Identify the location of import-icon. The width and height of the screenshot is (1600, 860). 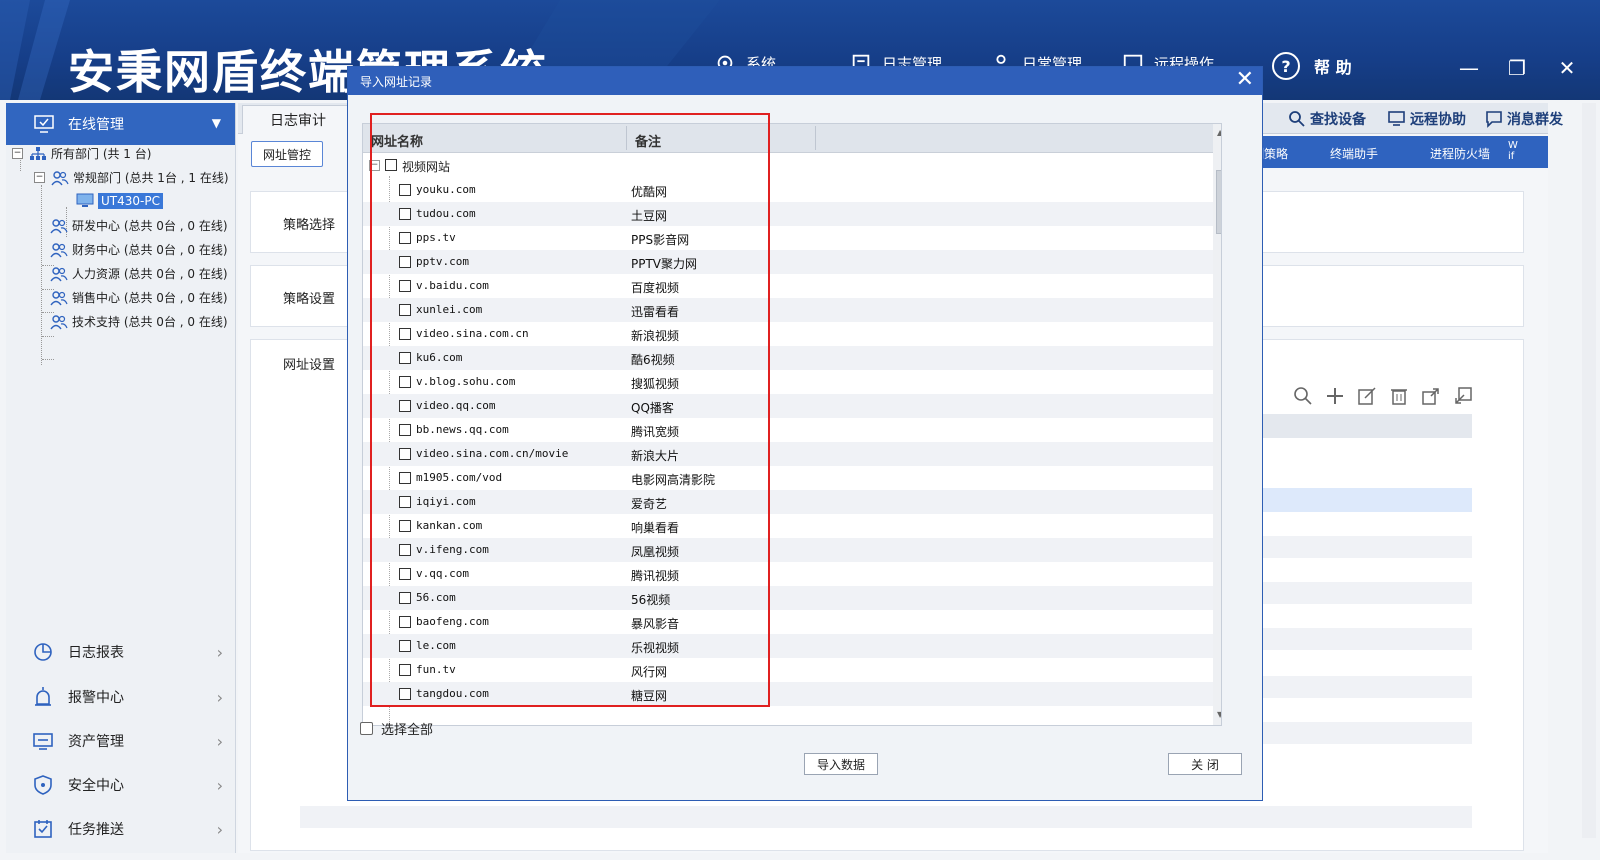
(1463, 396).